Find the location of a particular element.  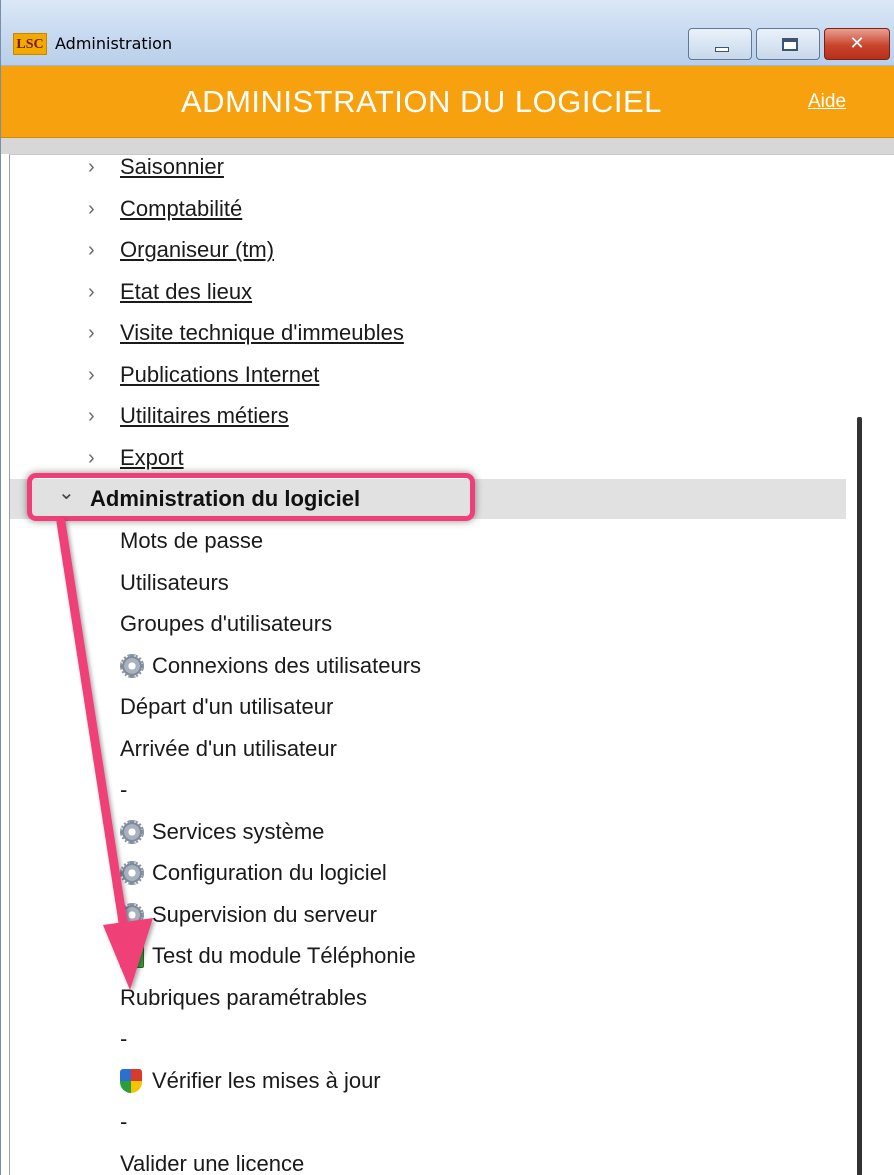

tree-section-publications-internet: › Publications Internet is located at coordinates (428, 375).